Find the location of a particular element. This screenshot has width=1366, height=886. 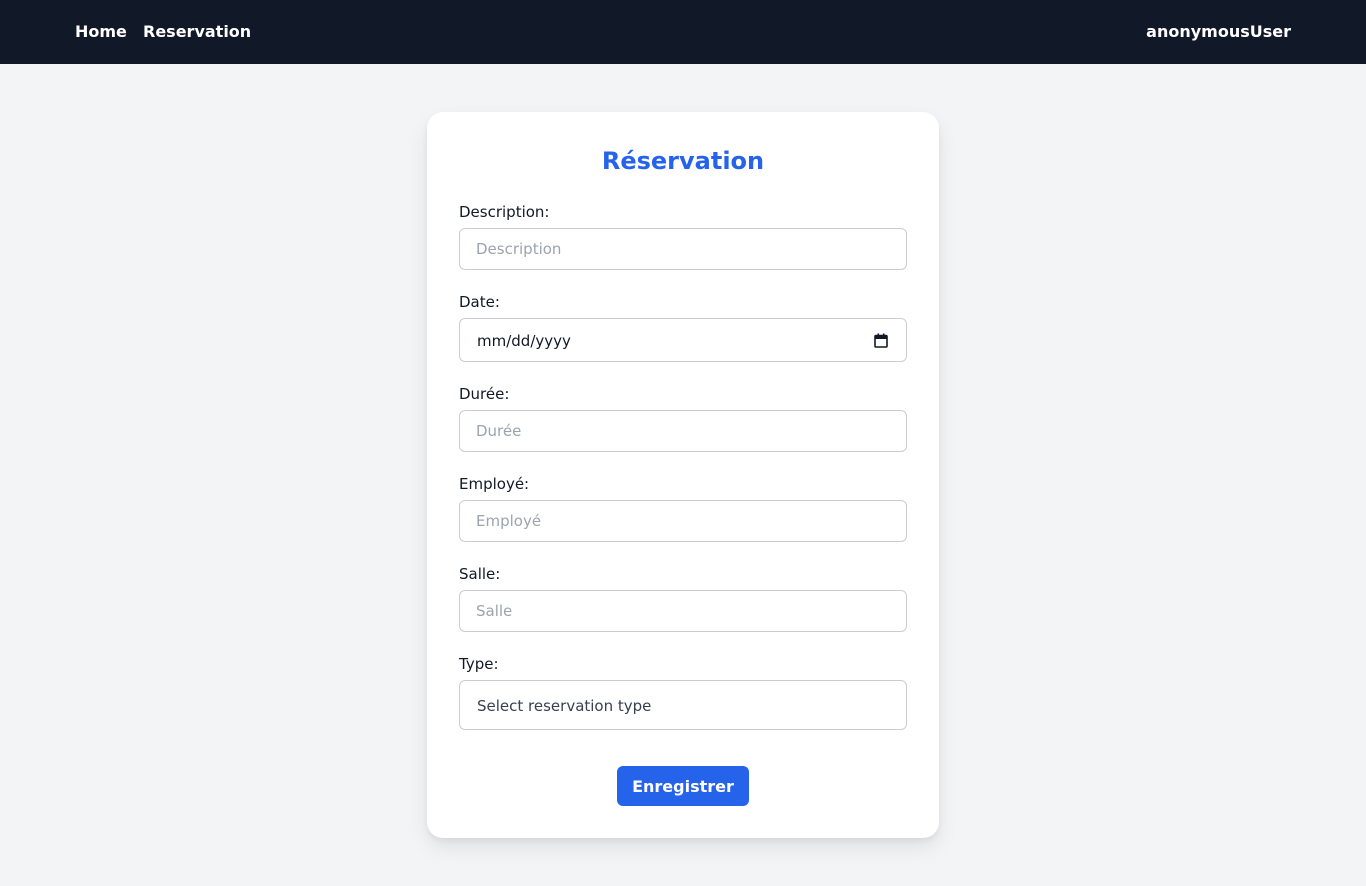

calendar-icon is located at coordinates (881, 340).